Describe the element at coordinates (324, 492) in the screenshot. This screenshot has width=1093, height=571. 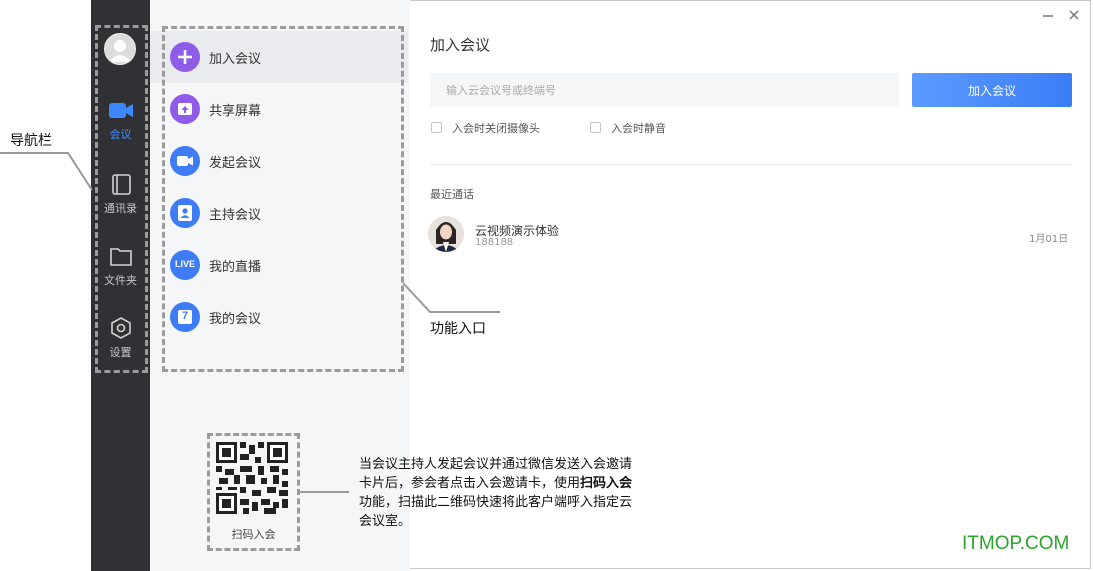
I see `qr-annotation-line` at that location.